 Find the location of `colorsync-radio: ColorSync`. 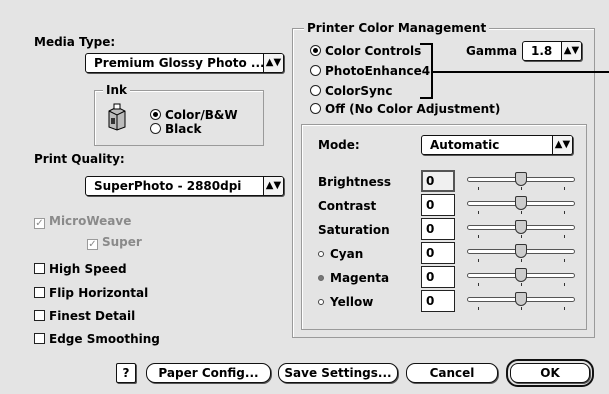

colorsync-radio: ColorSync is located at coordinates (351, 91).